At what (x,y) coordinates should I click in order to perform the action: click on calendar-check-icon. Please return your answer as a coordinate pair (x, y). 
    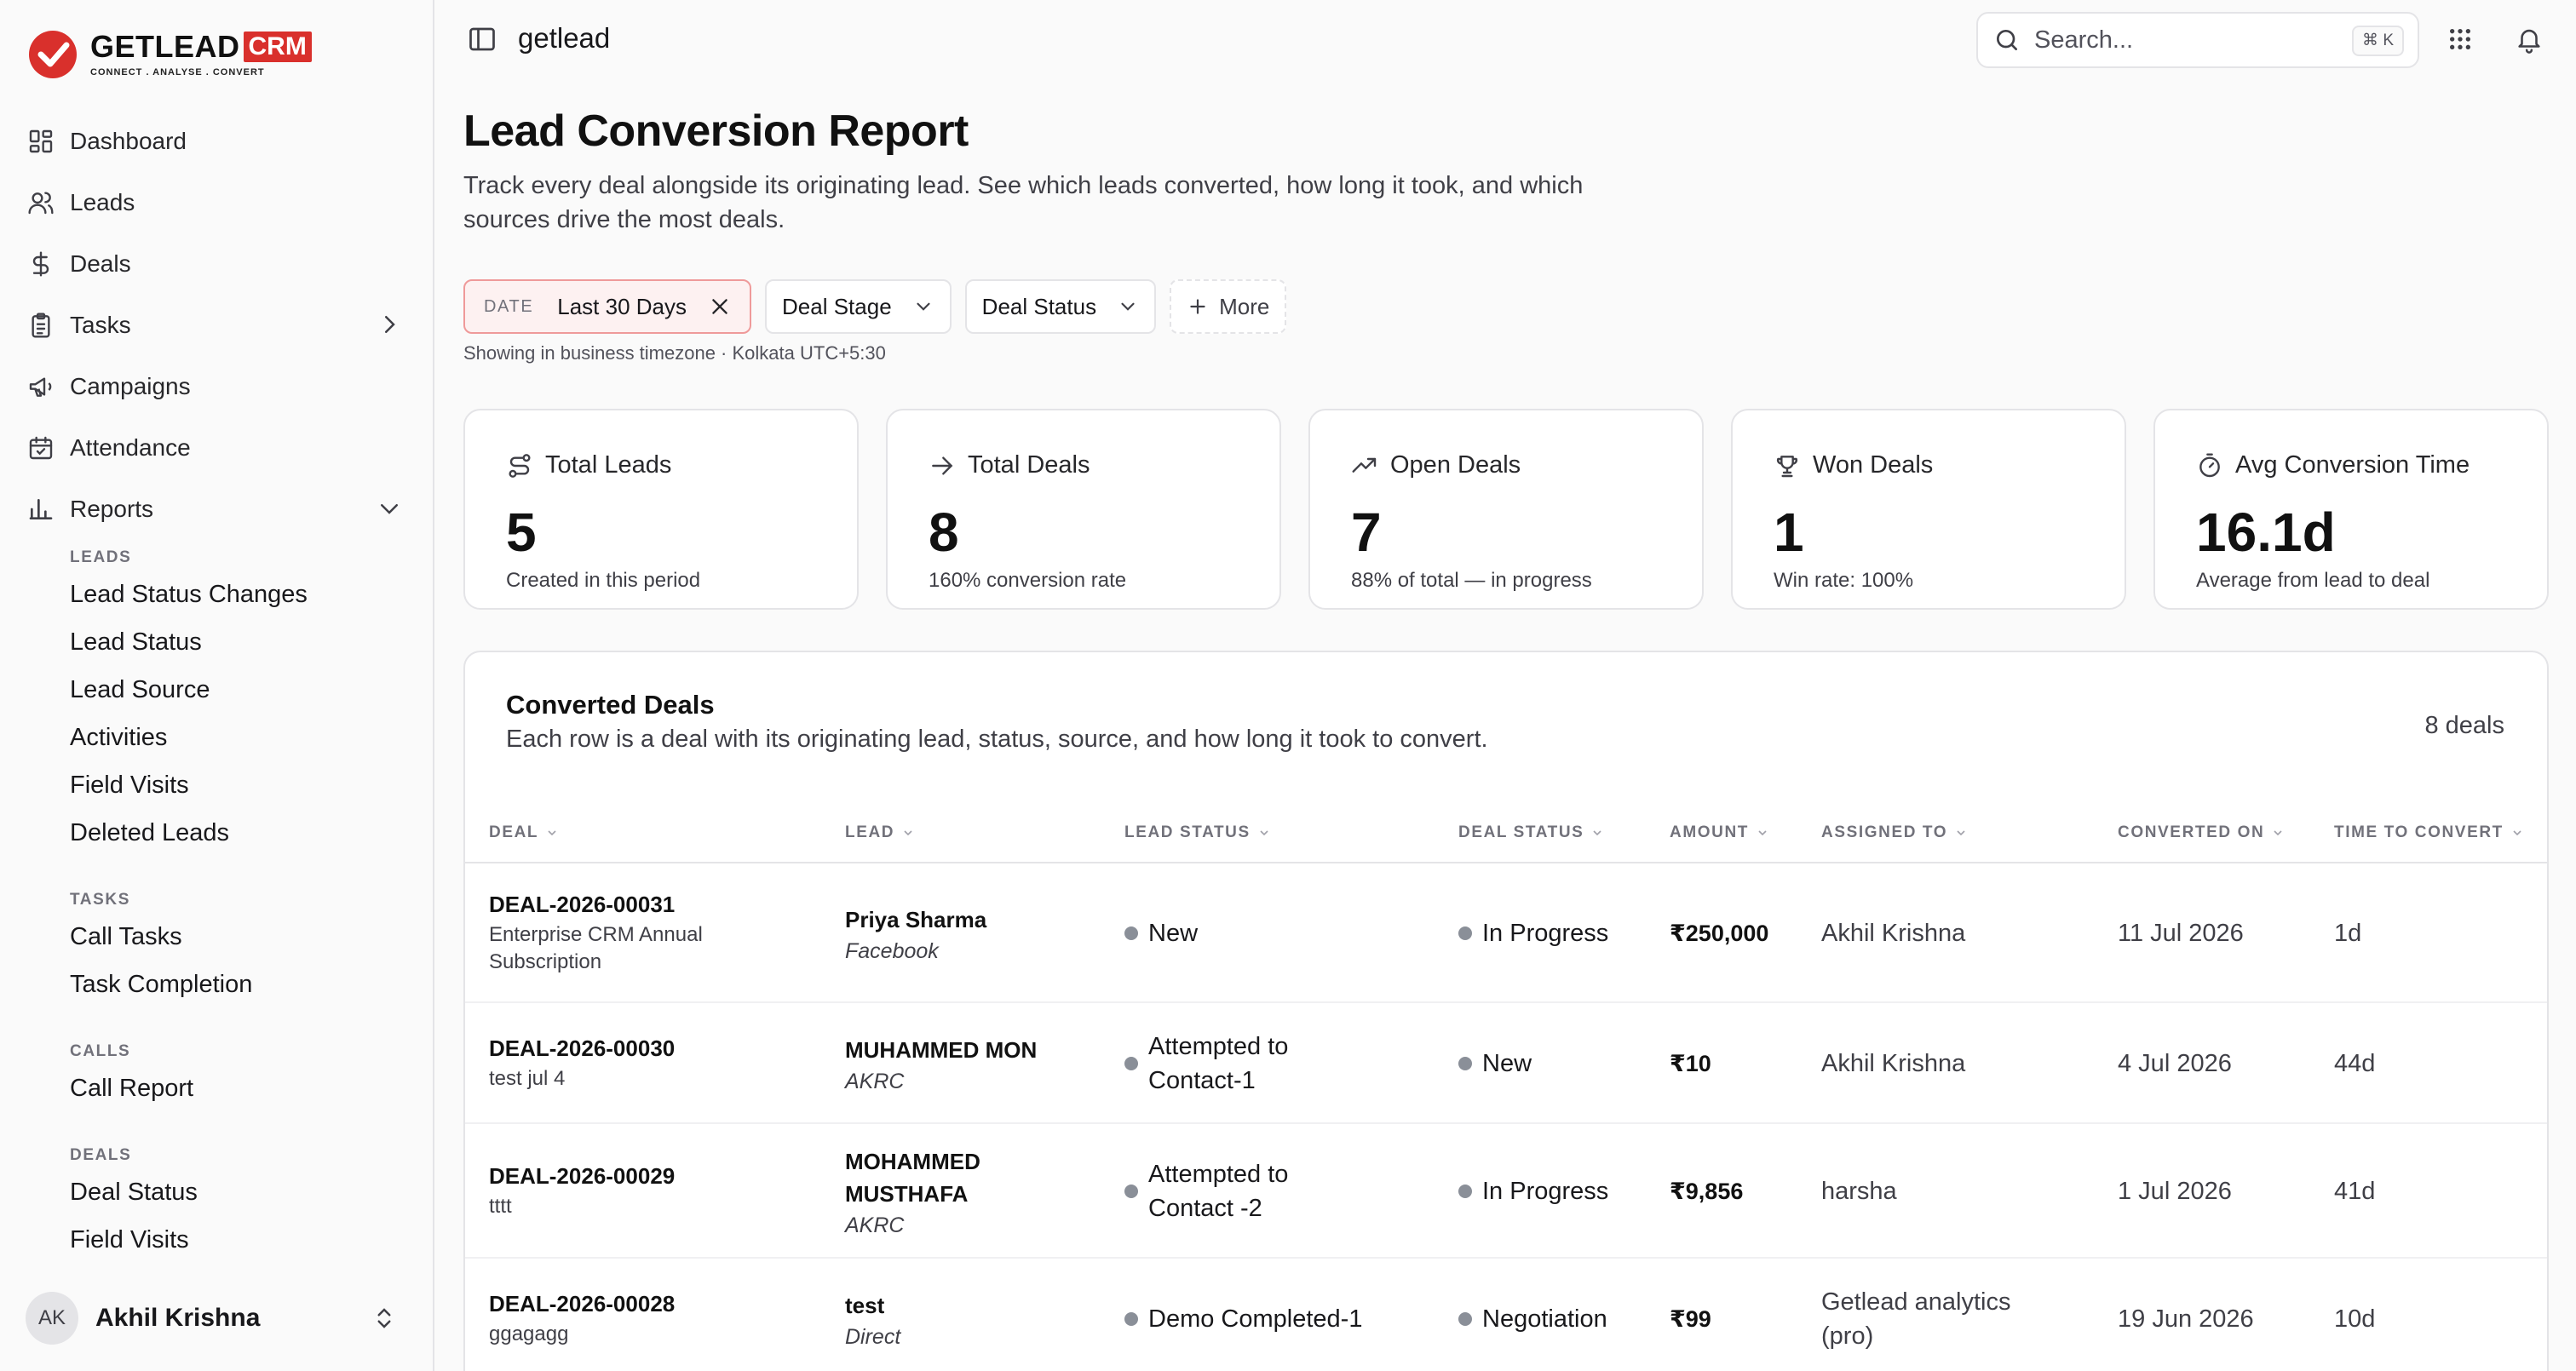
    Looking at the image, I should click on (41, 448).